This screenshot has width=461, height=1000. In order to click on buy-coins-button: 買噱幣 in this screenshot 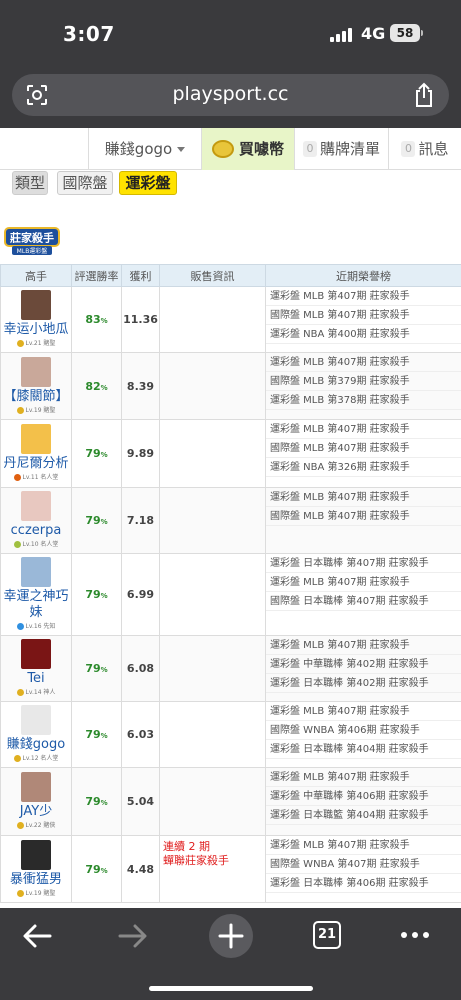, I will do `click(247, 149)`.